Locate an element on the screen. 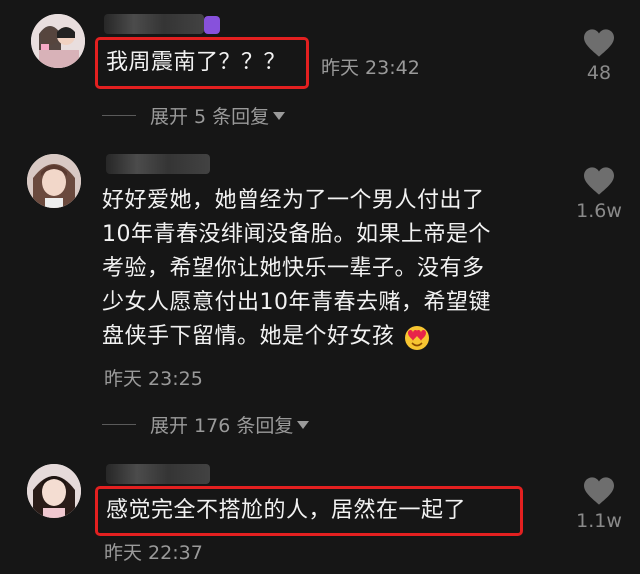 The width and height of the screenshot is (640, 574). like-button: 1.6w is located at coordinates (599, 194).